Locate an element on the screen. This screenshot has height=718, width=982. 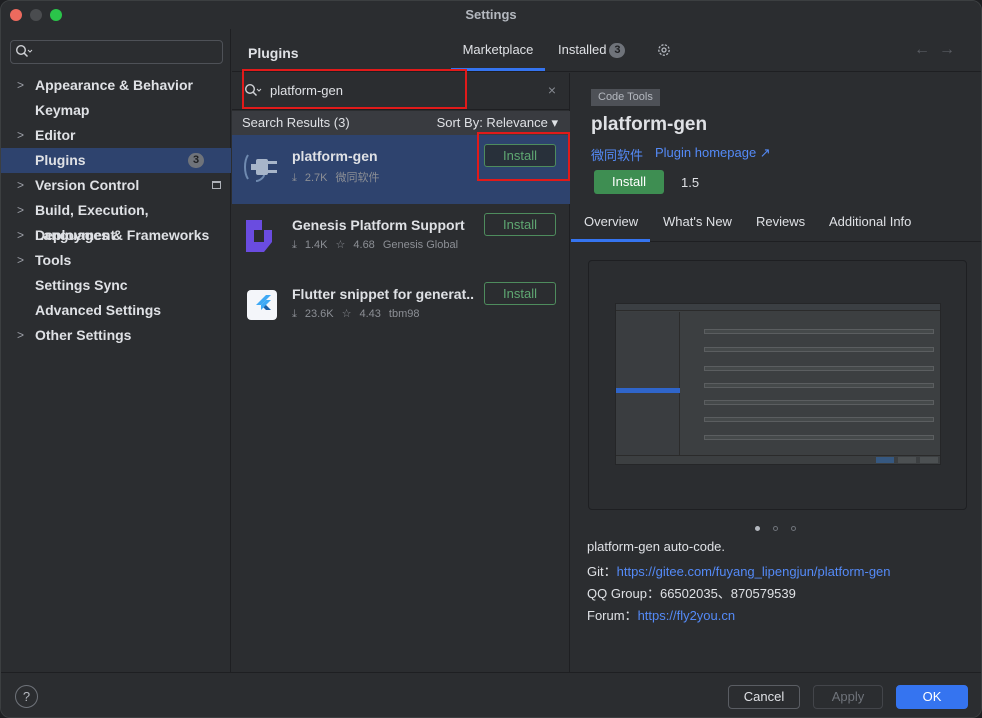
sidebar-item-plugins: Plugins 3 is located at coordinates (116, 160).